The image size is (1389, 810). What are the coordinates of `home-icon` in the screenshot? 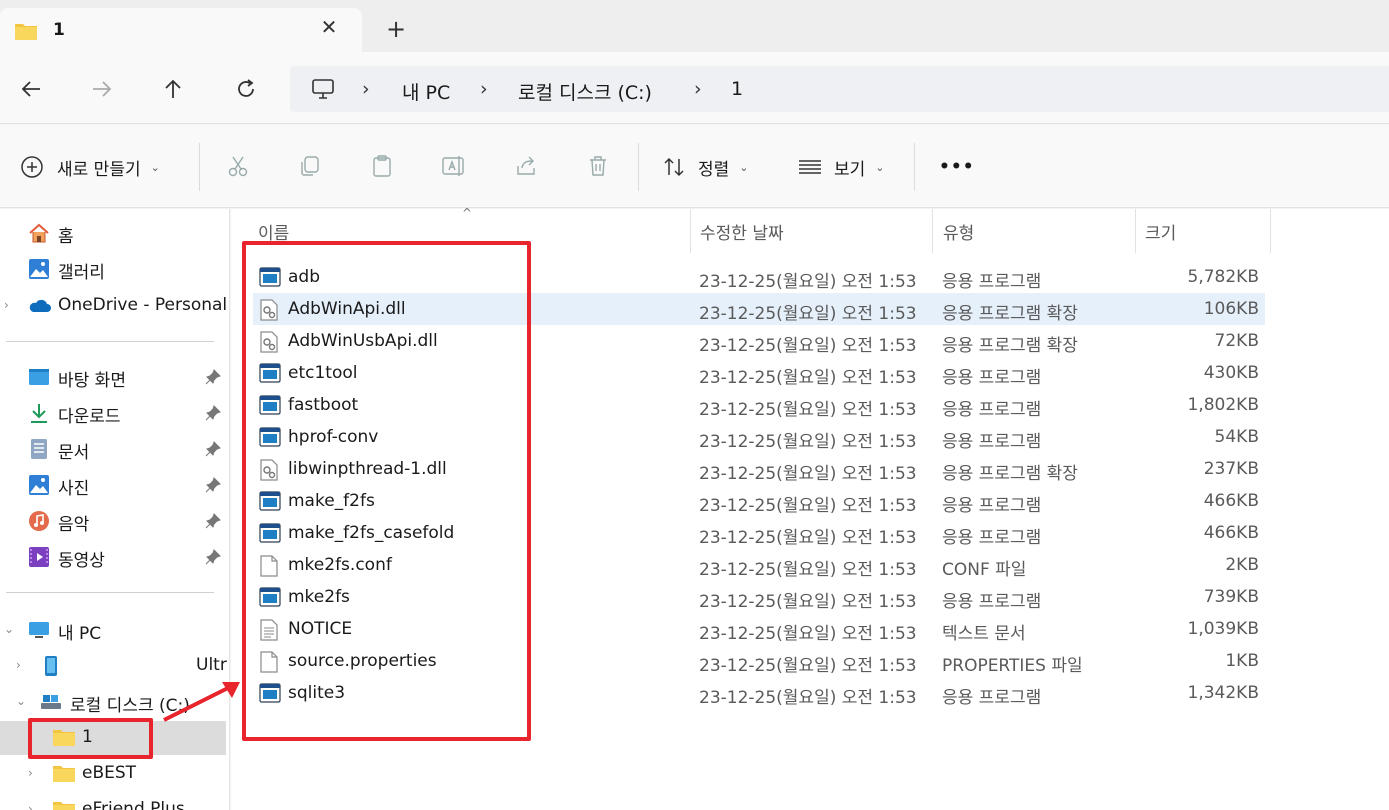 It's located at (39, 233).